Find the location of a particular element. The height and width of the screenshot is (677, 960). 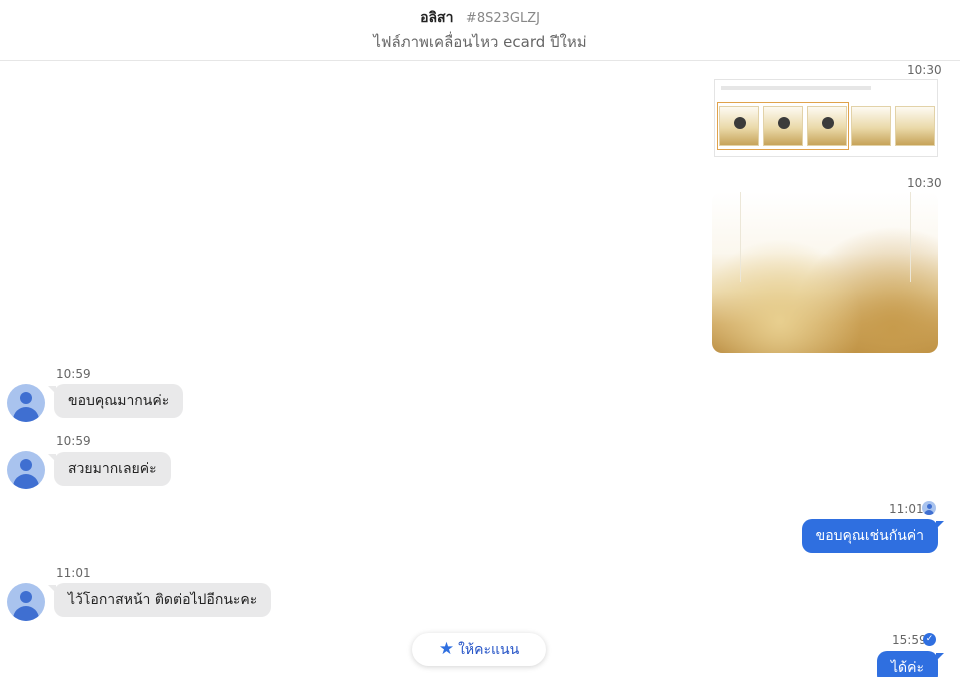

chat-subtitle: ไฟล์ภาพเคลื่อนไหว ecard ปีใหม่ is located at coordinates (480, 42).